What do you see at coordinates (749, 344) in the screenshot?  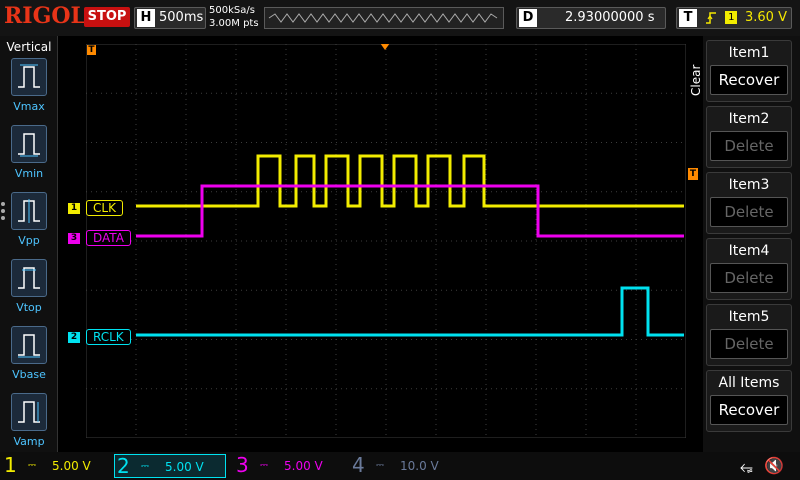 I see `item5-delete-button: Delete` at bounding box center [749, 344].